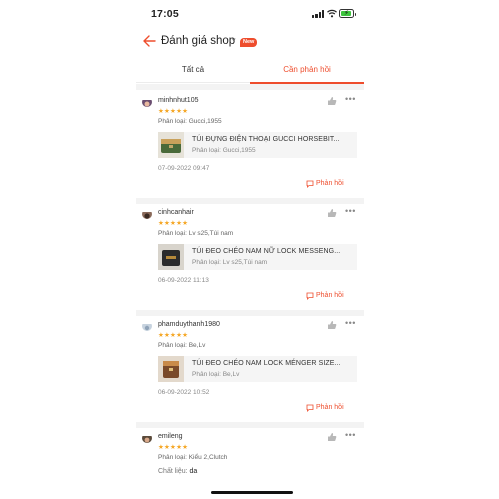 The width and height of the screenshot is (499, 499). I want to click on review-date: 06-09-2022 10:52, so click(184, 392).